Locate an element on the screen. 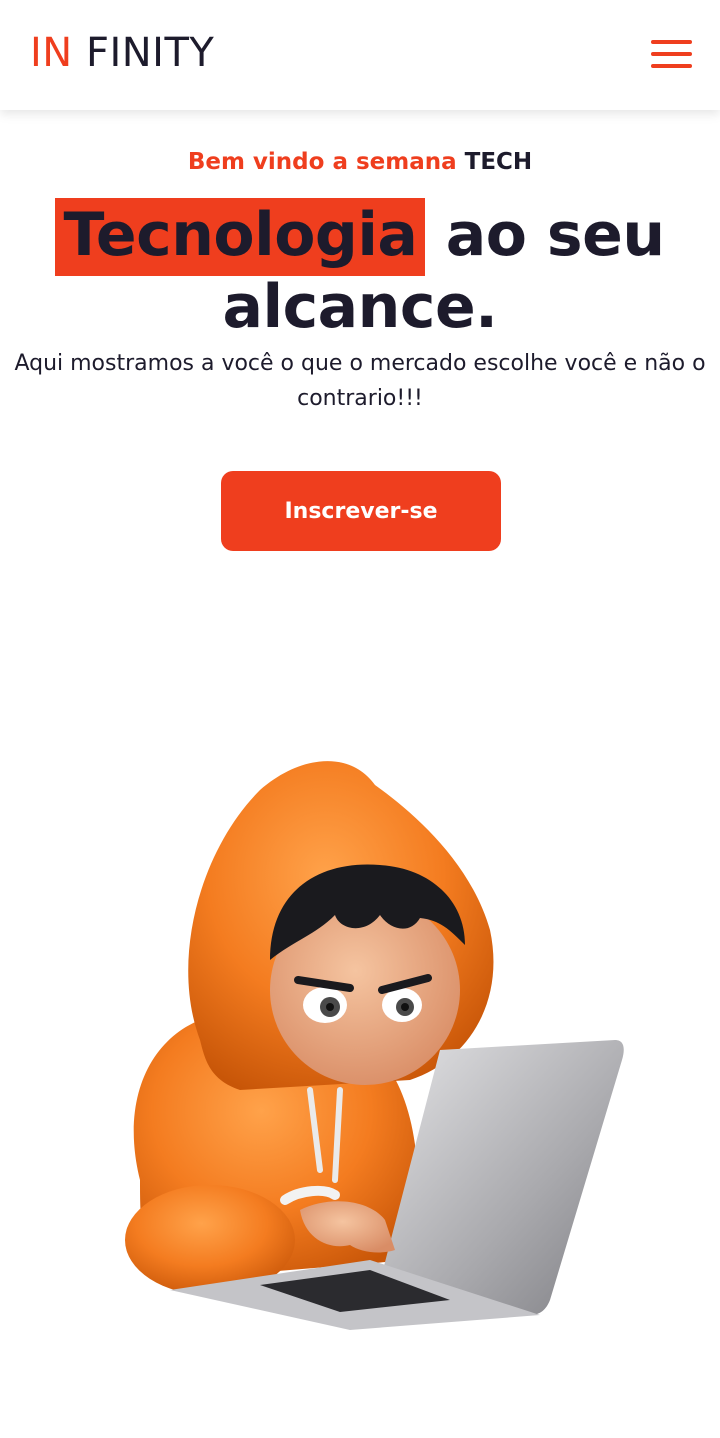 This screenshot has width=720, height=1438. logo-suffix: FINITY is located at coordinates (150, 53).